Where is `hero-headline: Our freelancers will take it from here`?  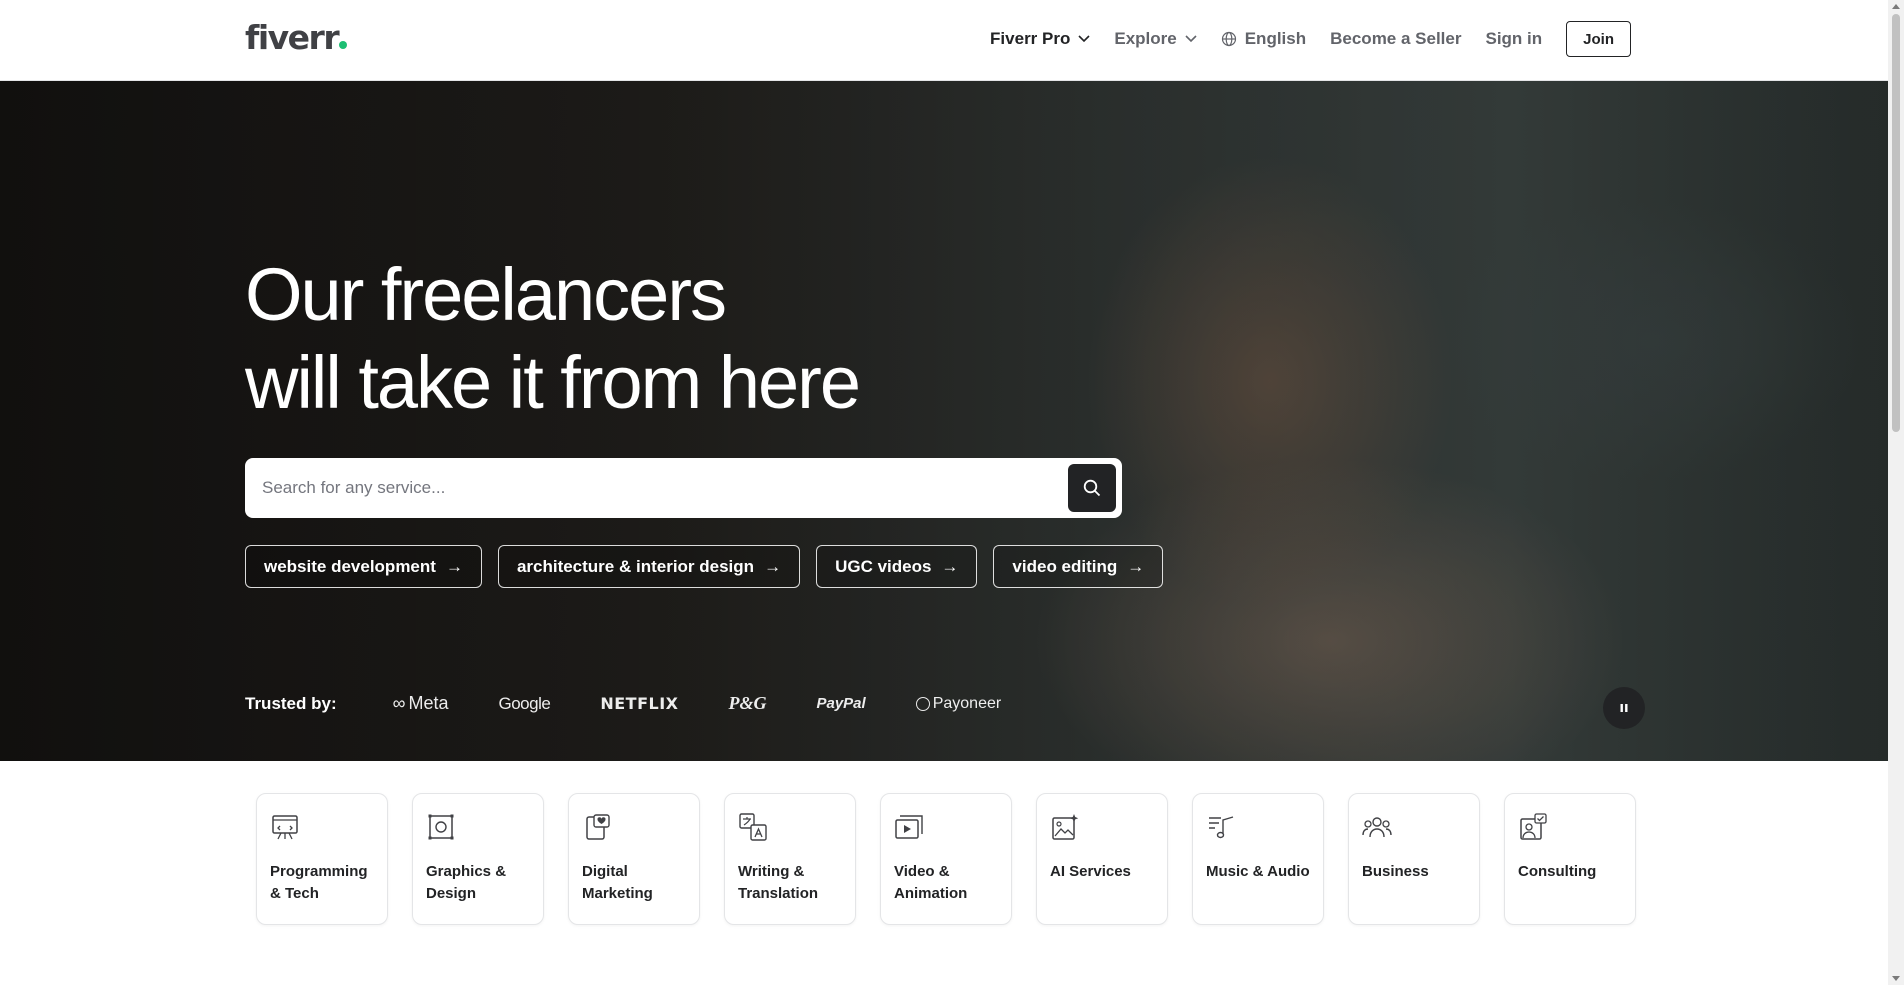
hero-headline: Our freelancers will take it from here is located at coordinates (553, 339).